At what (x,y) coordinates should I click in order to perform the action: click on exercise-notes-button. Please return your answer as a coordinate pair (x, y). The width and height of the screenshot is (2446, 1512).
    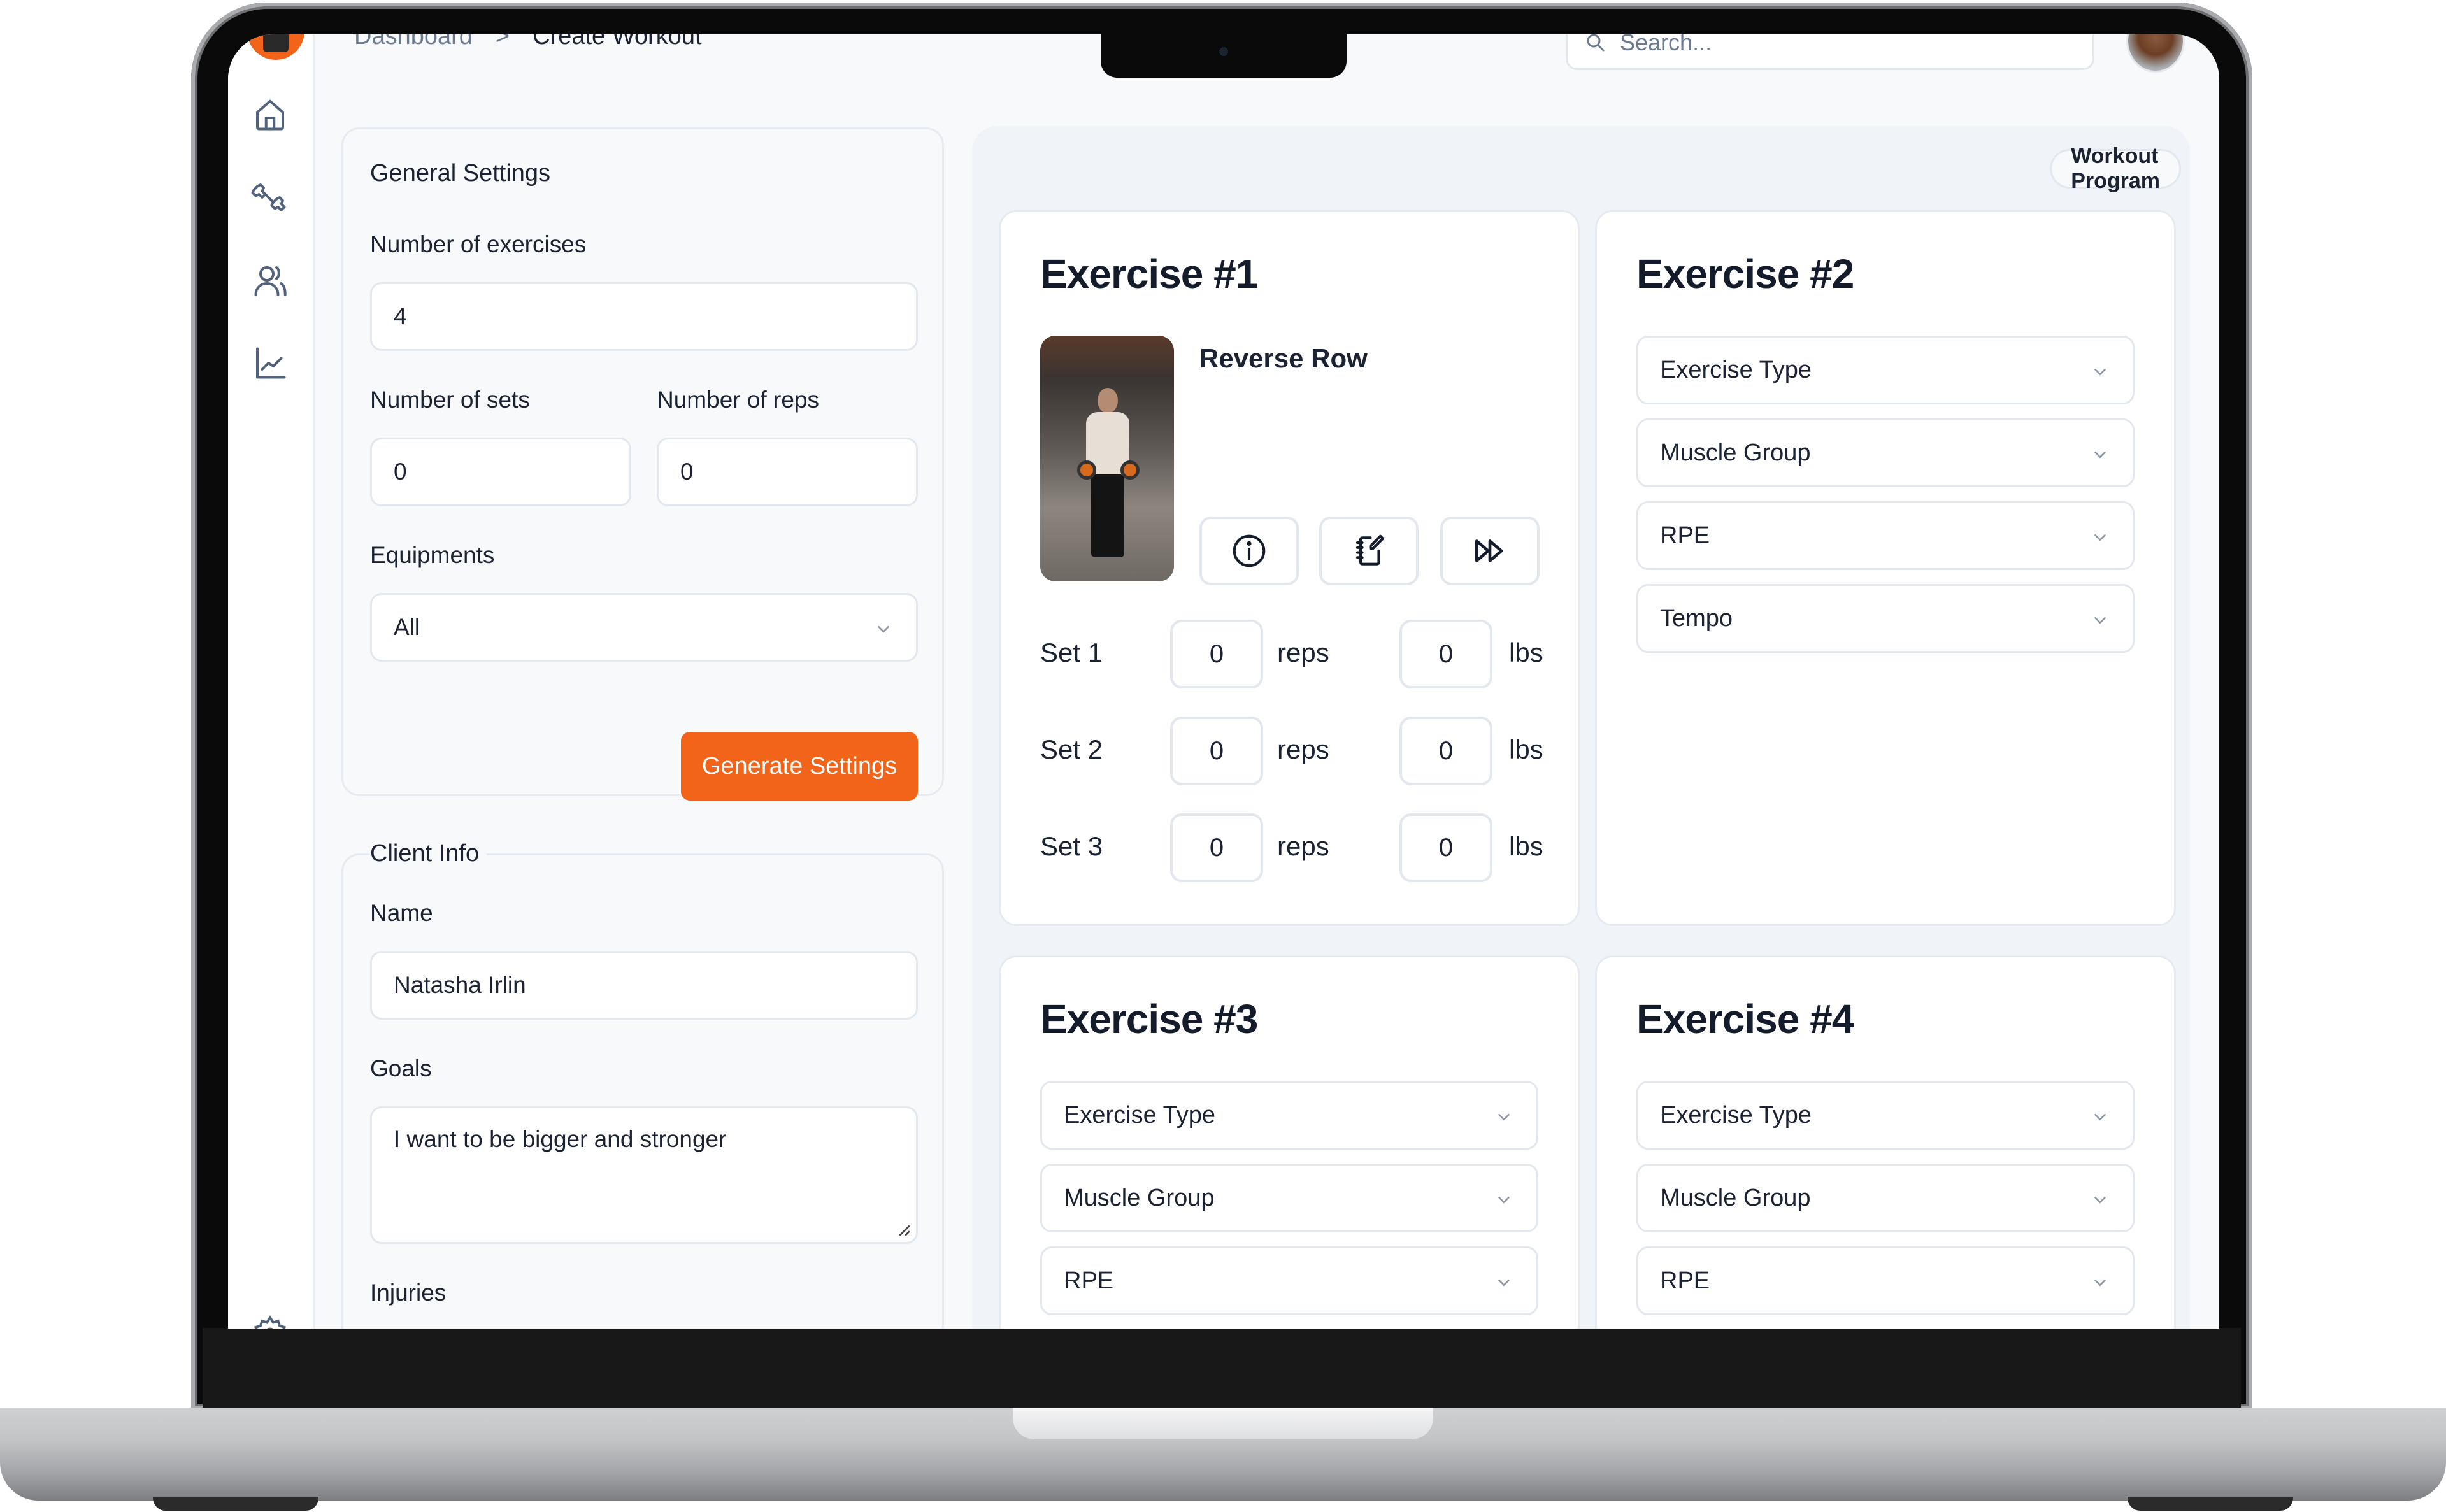
    Looking at the image, I should click on (1369, 551).